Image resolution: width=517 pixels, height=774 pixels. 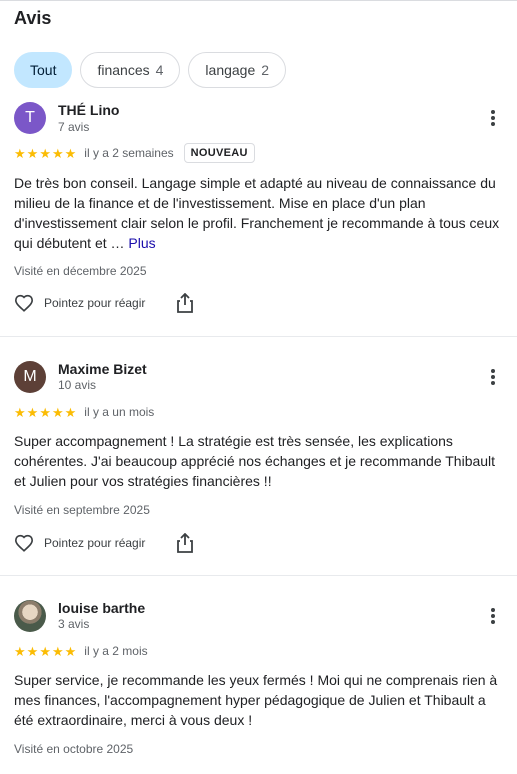 What do you see at coordinates (82, 510) in the screenshot?
I see `visit-date: Visité en septembre 2025` at bounding box center [82, 510].